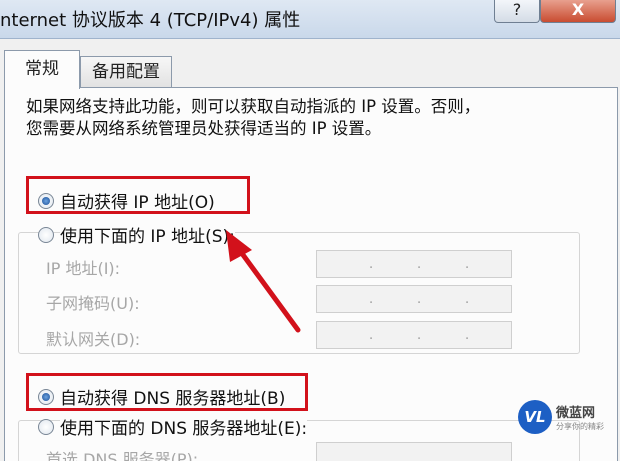 This screenshot has height=461, width=620. Describe the element at coordinates (83, 268) in the screenshot. I see `ip-address-label: IP 地址(I):` at that location.